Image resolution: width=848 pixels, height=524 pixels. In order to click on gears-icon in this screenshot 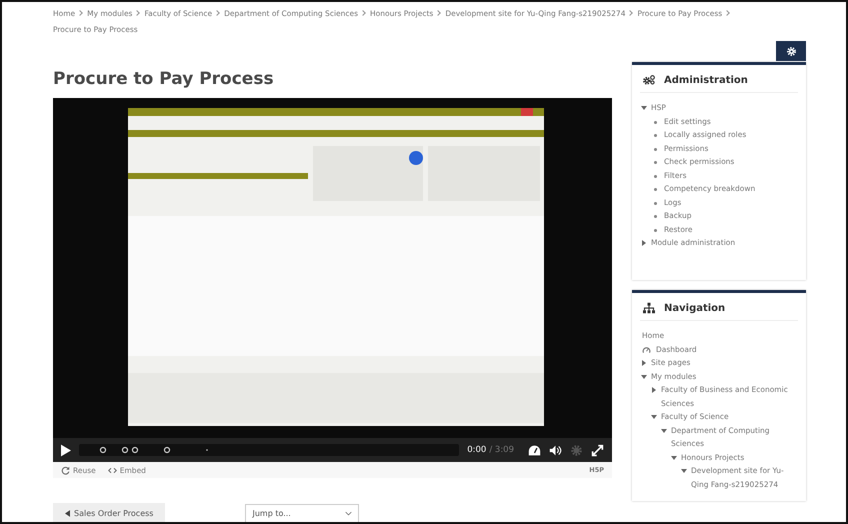, I will do `click(649, 80)`.